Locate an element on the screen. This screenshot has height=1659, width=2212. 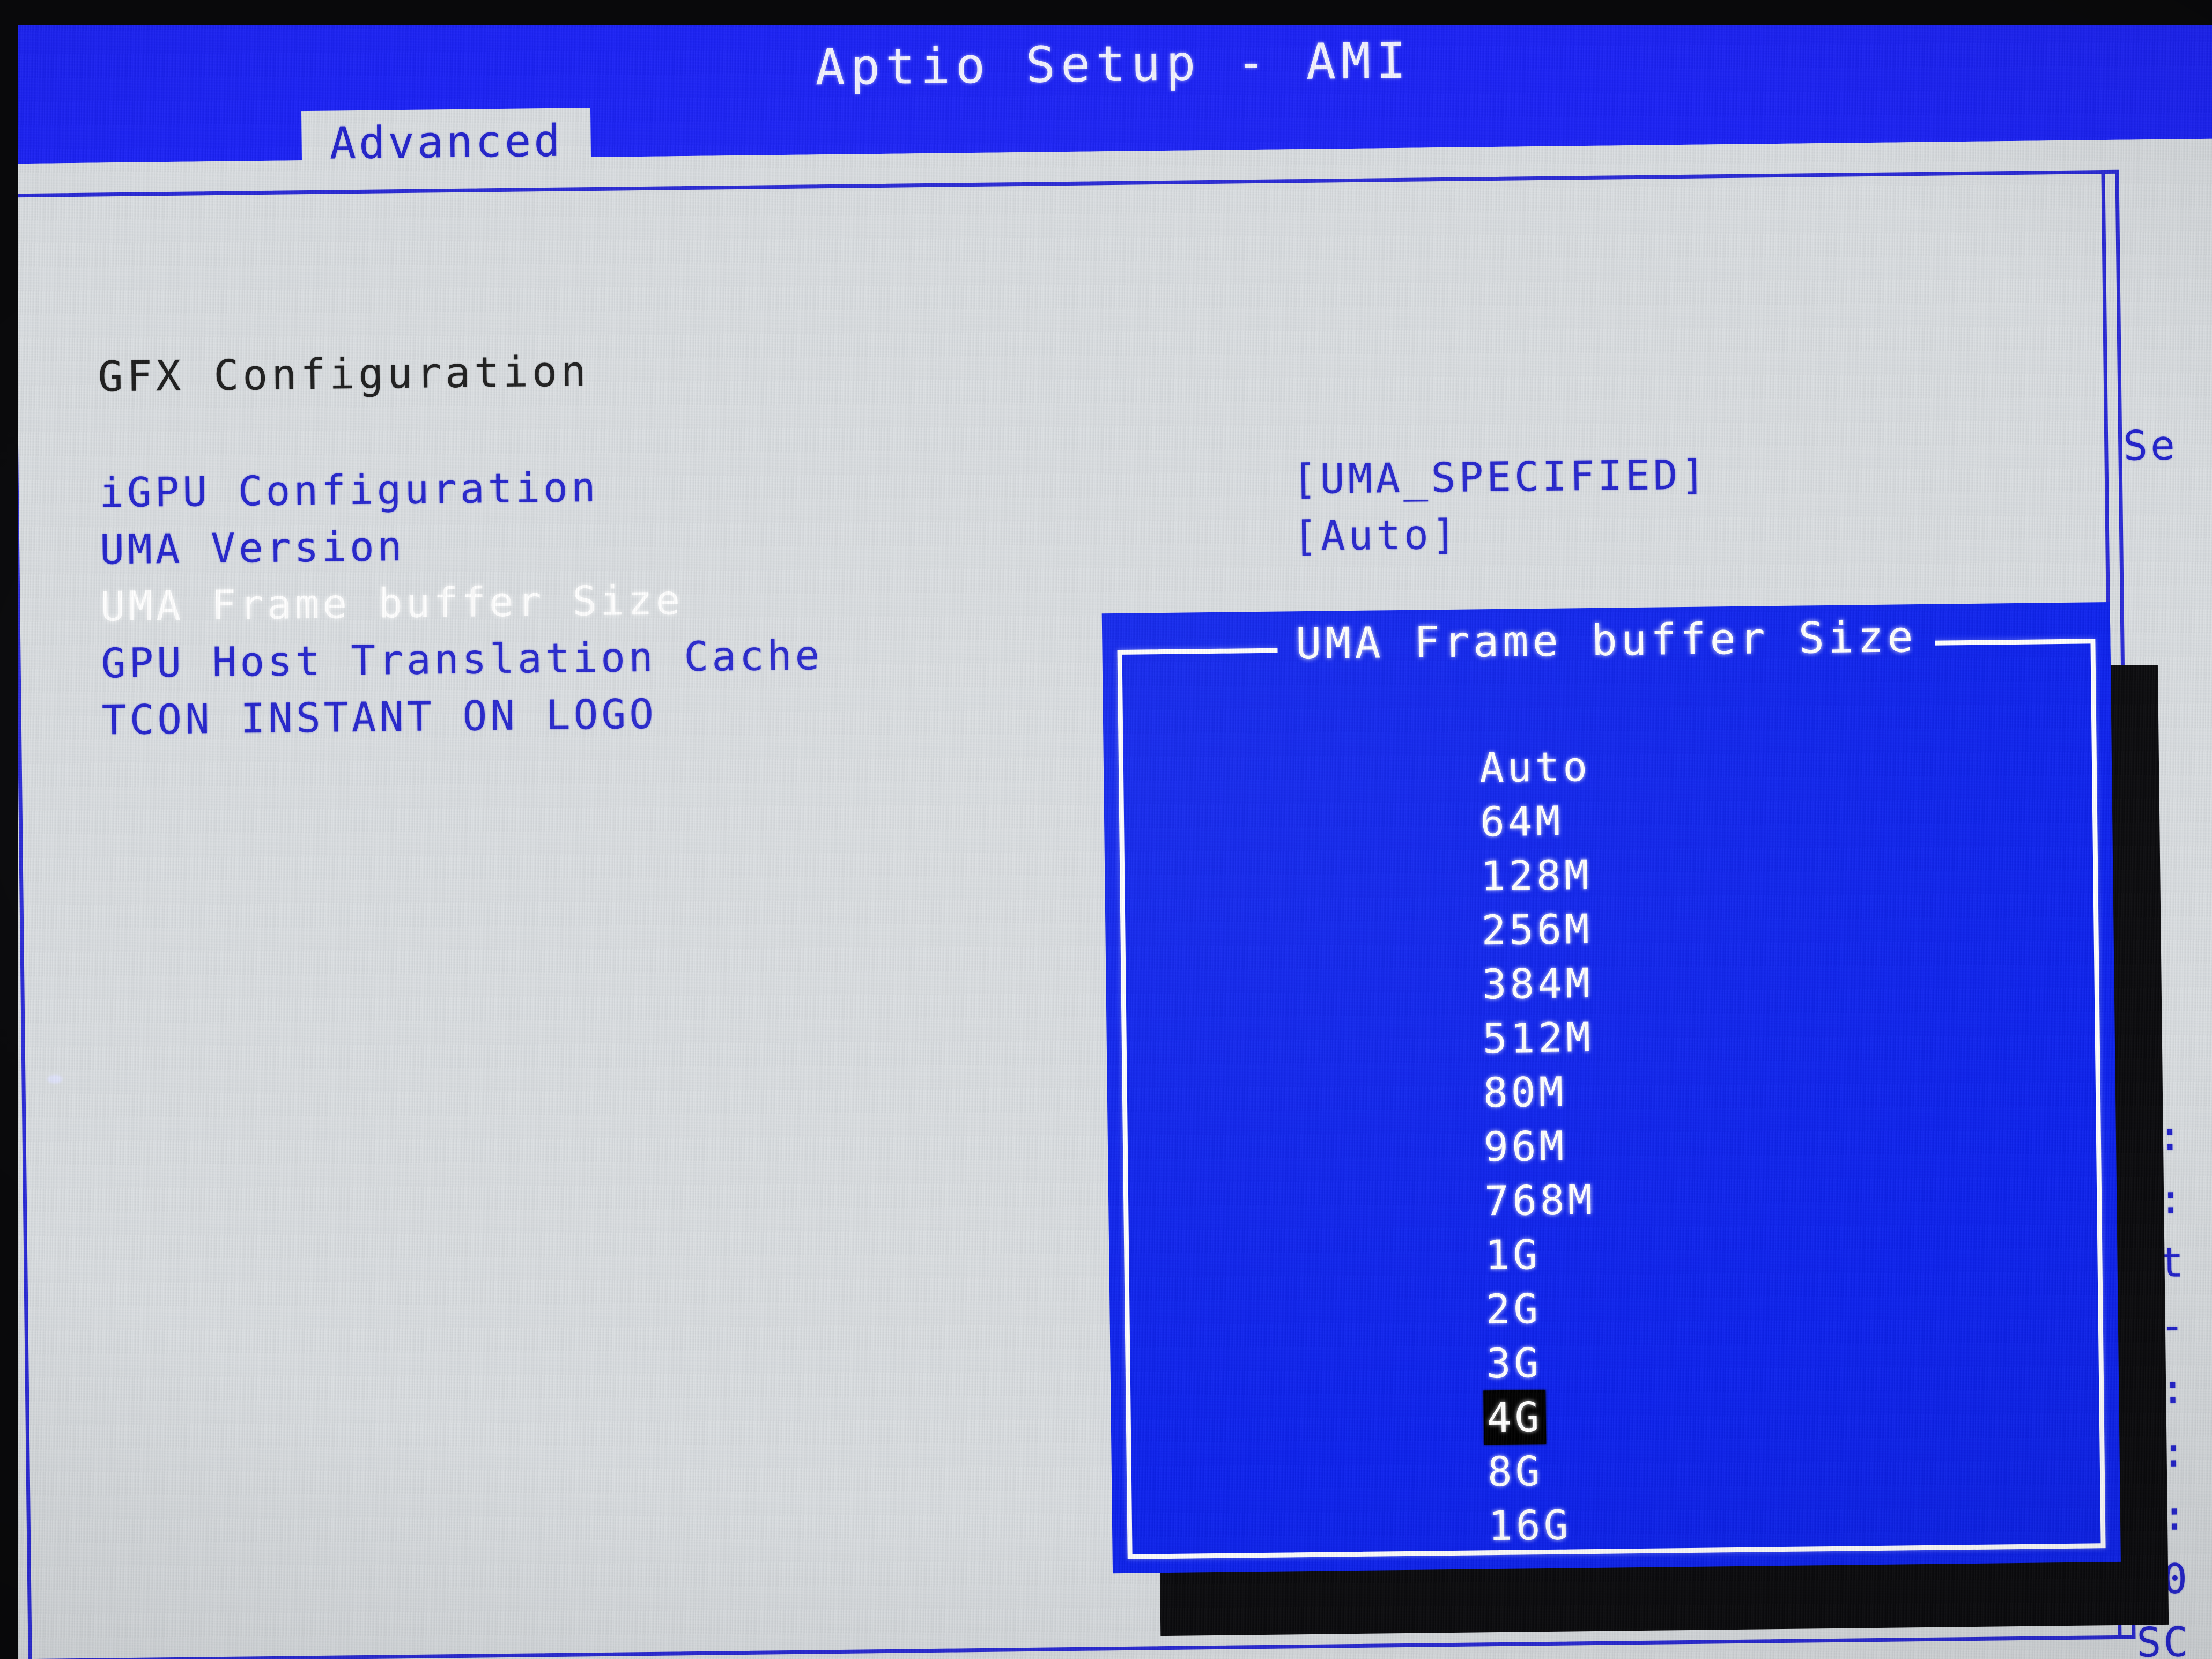
help-text: Se is located at coordinates (2150, 445).